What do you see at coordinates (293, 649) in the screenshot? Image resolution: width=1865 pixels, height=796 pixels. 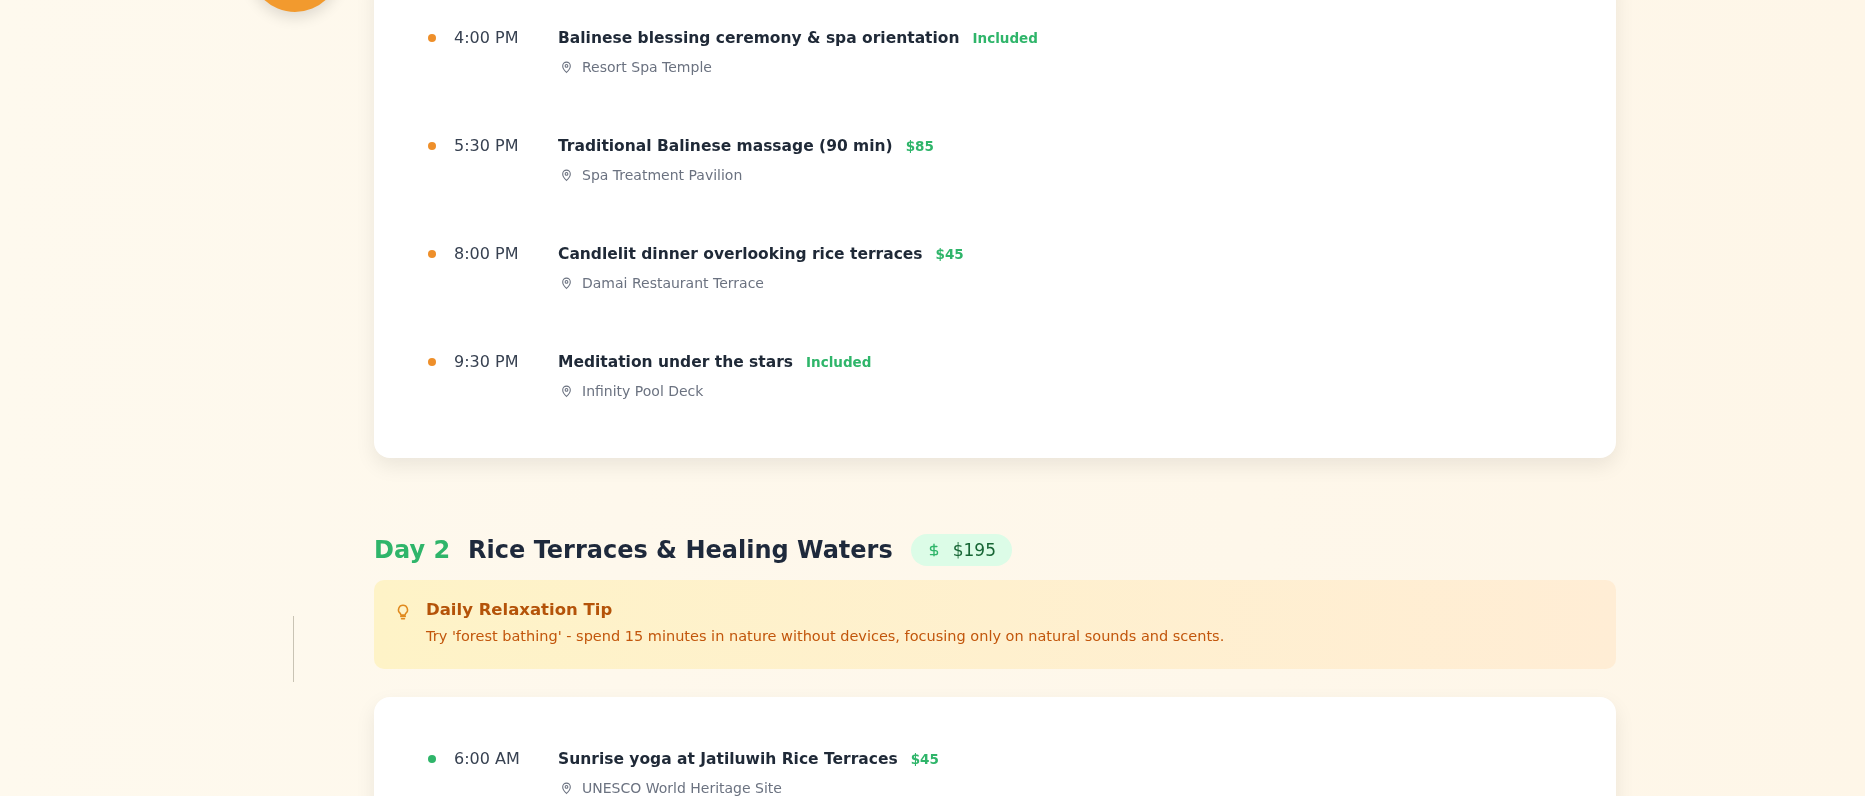 I see `timeline-line` at bounding box center [293, 649].